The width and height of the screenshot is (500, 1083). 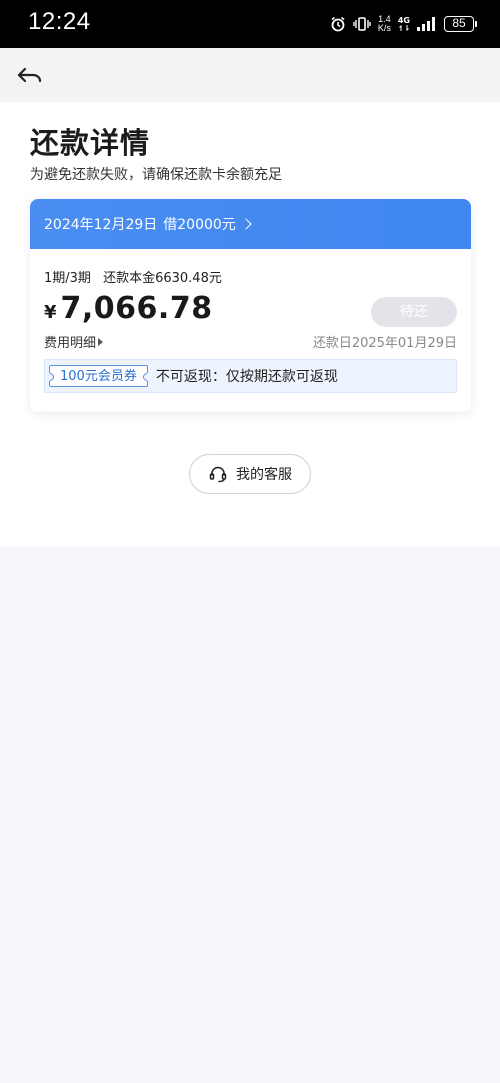 What do you see at coordinates (338, 24) in the screenshot?
I see `alarm-icon` at bounding box center [338, 24].